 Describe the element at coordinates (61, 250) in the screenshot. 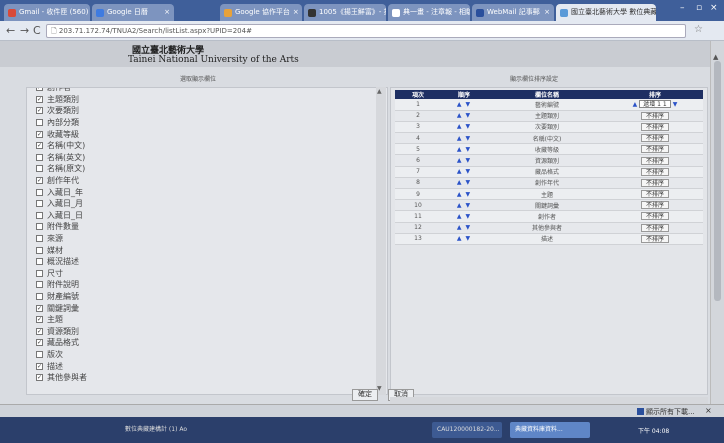

I see `field-checkbox-item: 媒材` at that location.